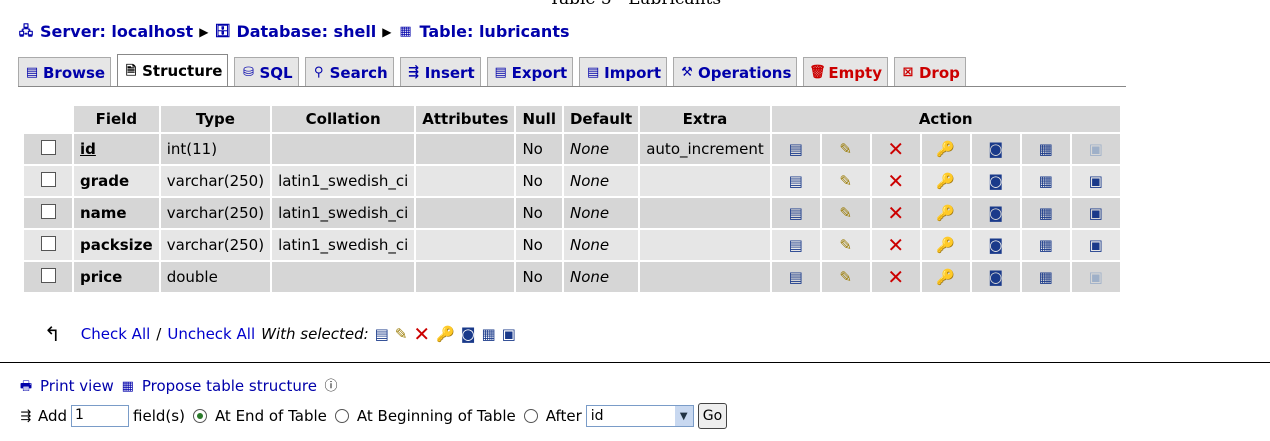  What do you see at coordinates (341, 416) in the screenshot?
I see `radio-at-beginning` at bounding box center [341, 416].